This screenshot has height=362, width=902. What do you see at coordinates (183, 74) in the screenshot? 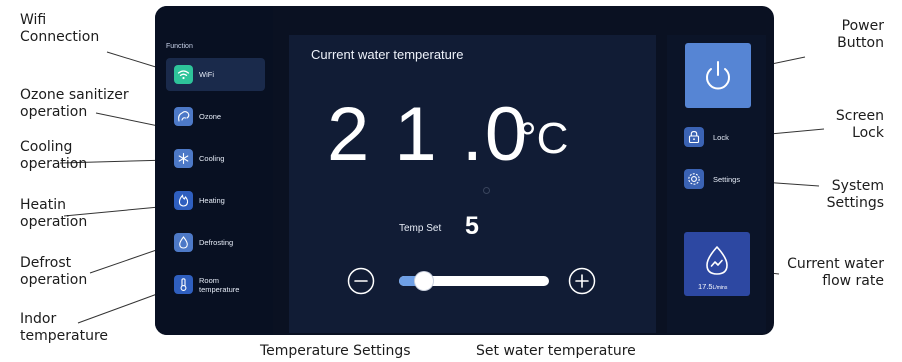
I see `wifi-icon` at bounding box center [183, 74].